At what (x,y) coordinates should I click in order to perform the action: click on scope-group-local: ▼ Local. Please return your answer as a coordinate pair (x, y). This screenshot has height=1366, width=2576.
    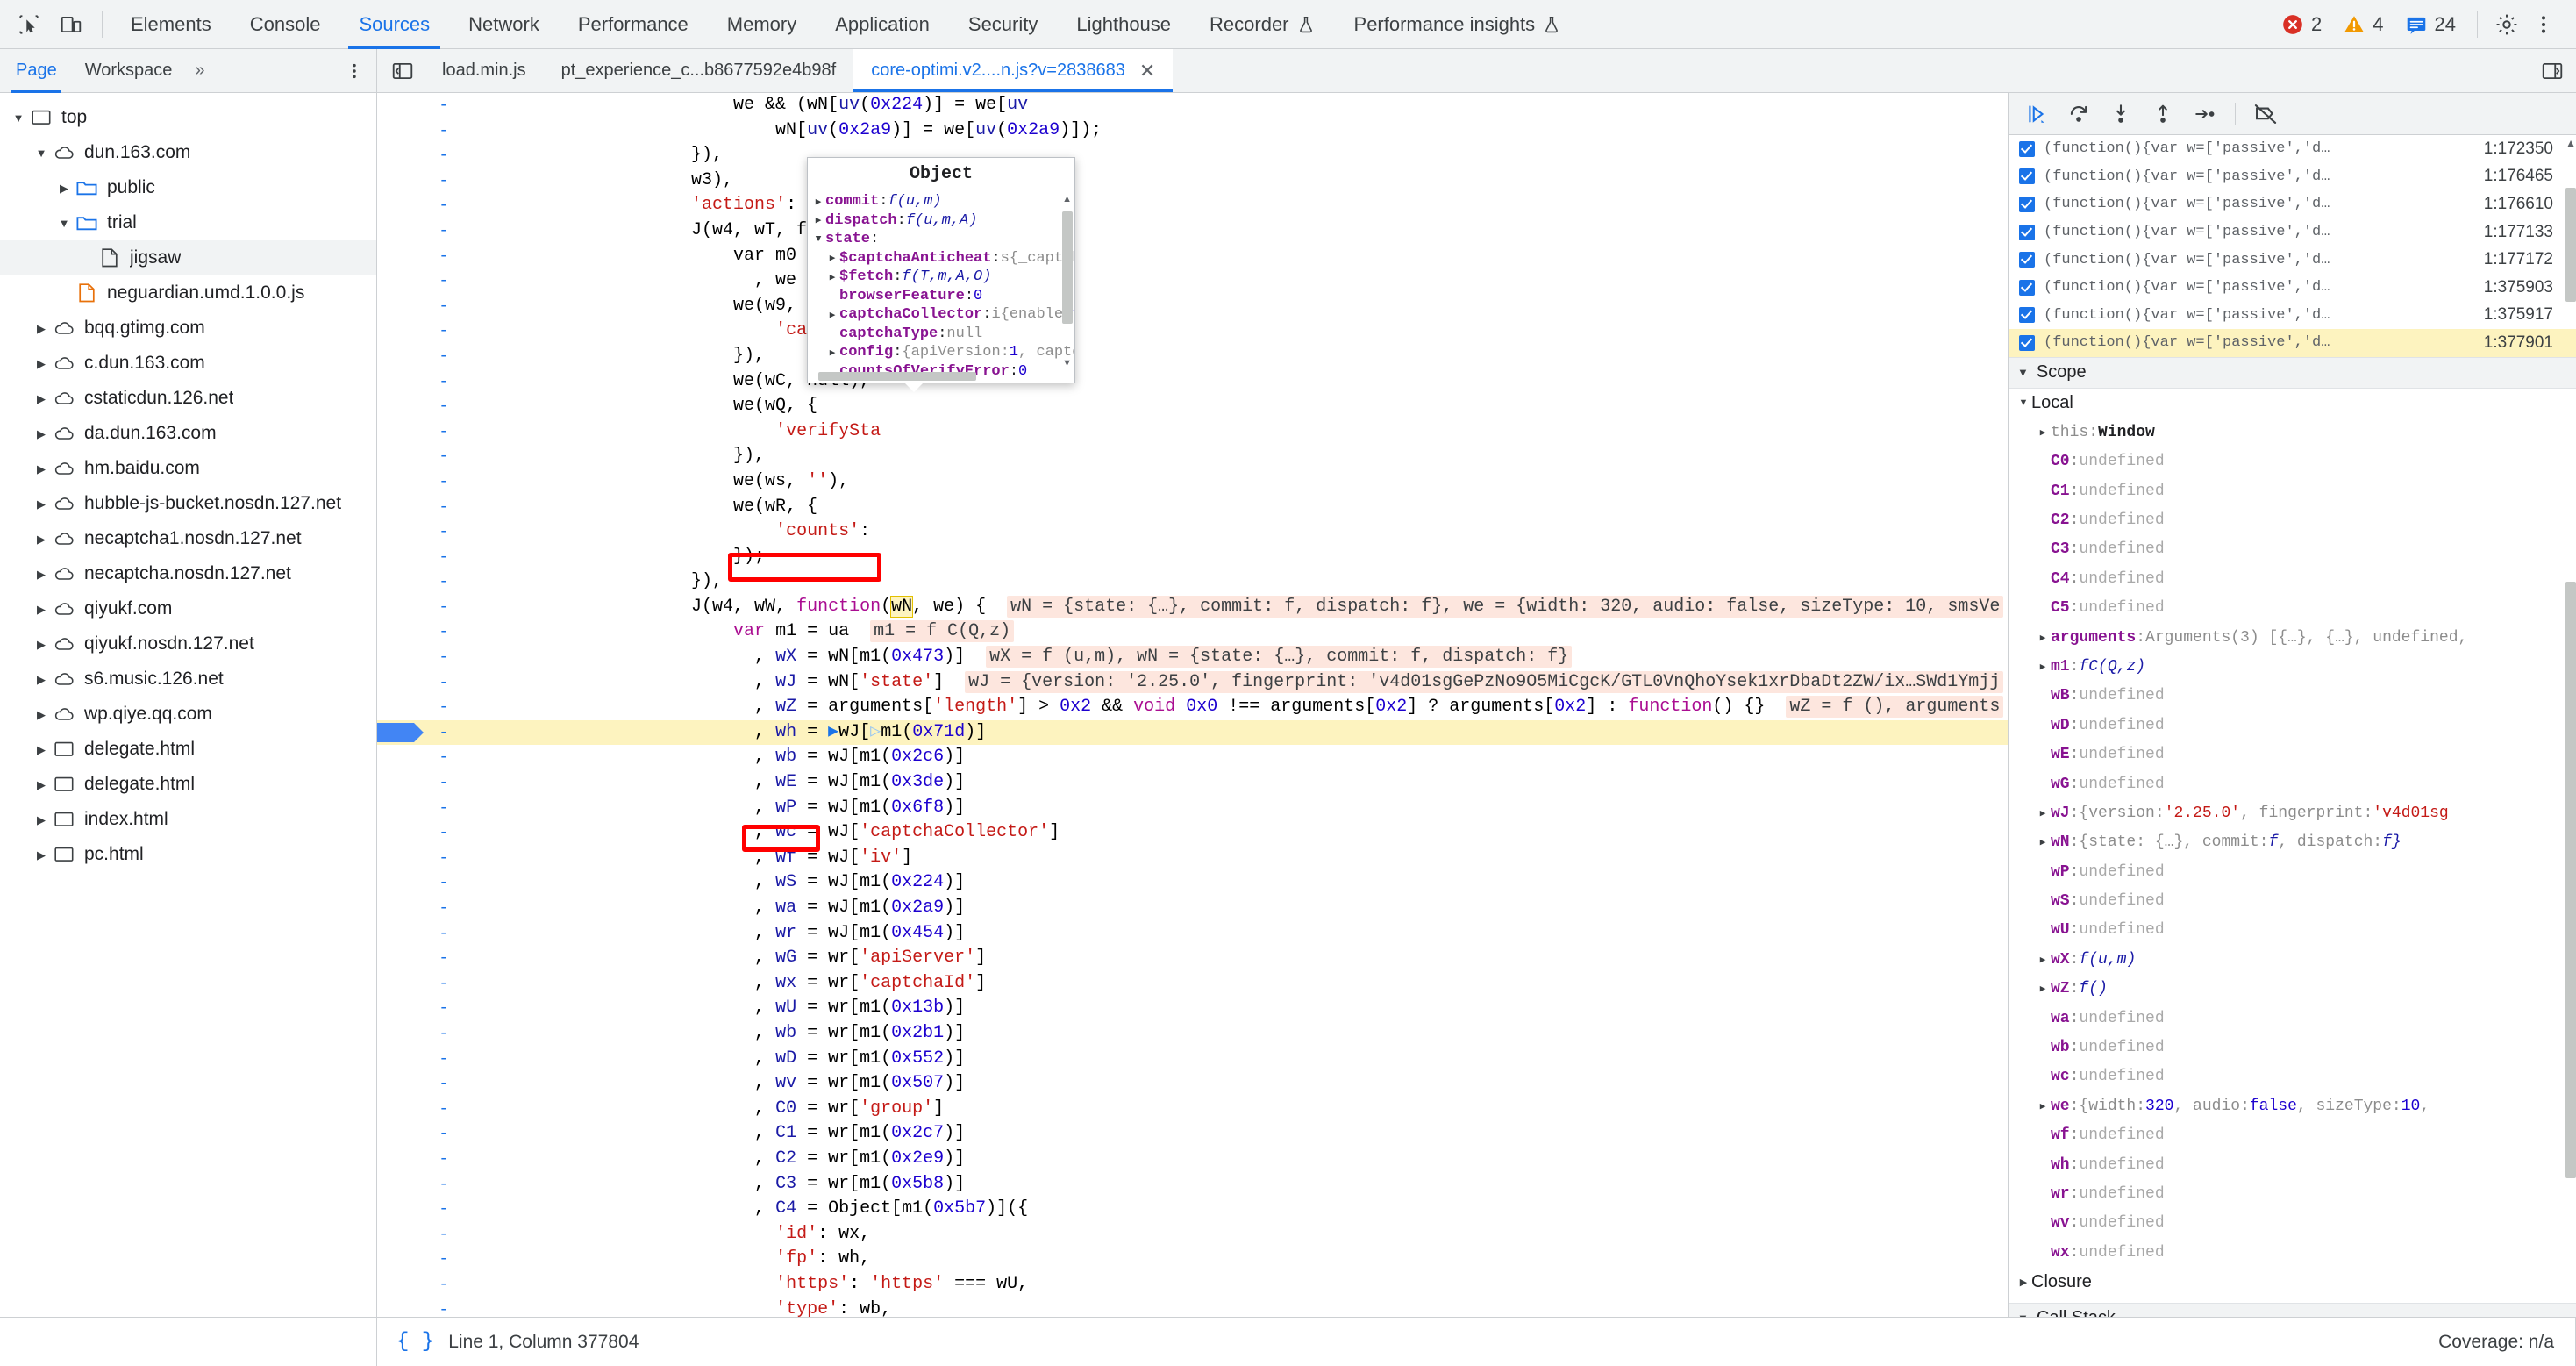
    Looking at the image, I should click on (2293, 403).